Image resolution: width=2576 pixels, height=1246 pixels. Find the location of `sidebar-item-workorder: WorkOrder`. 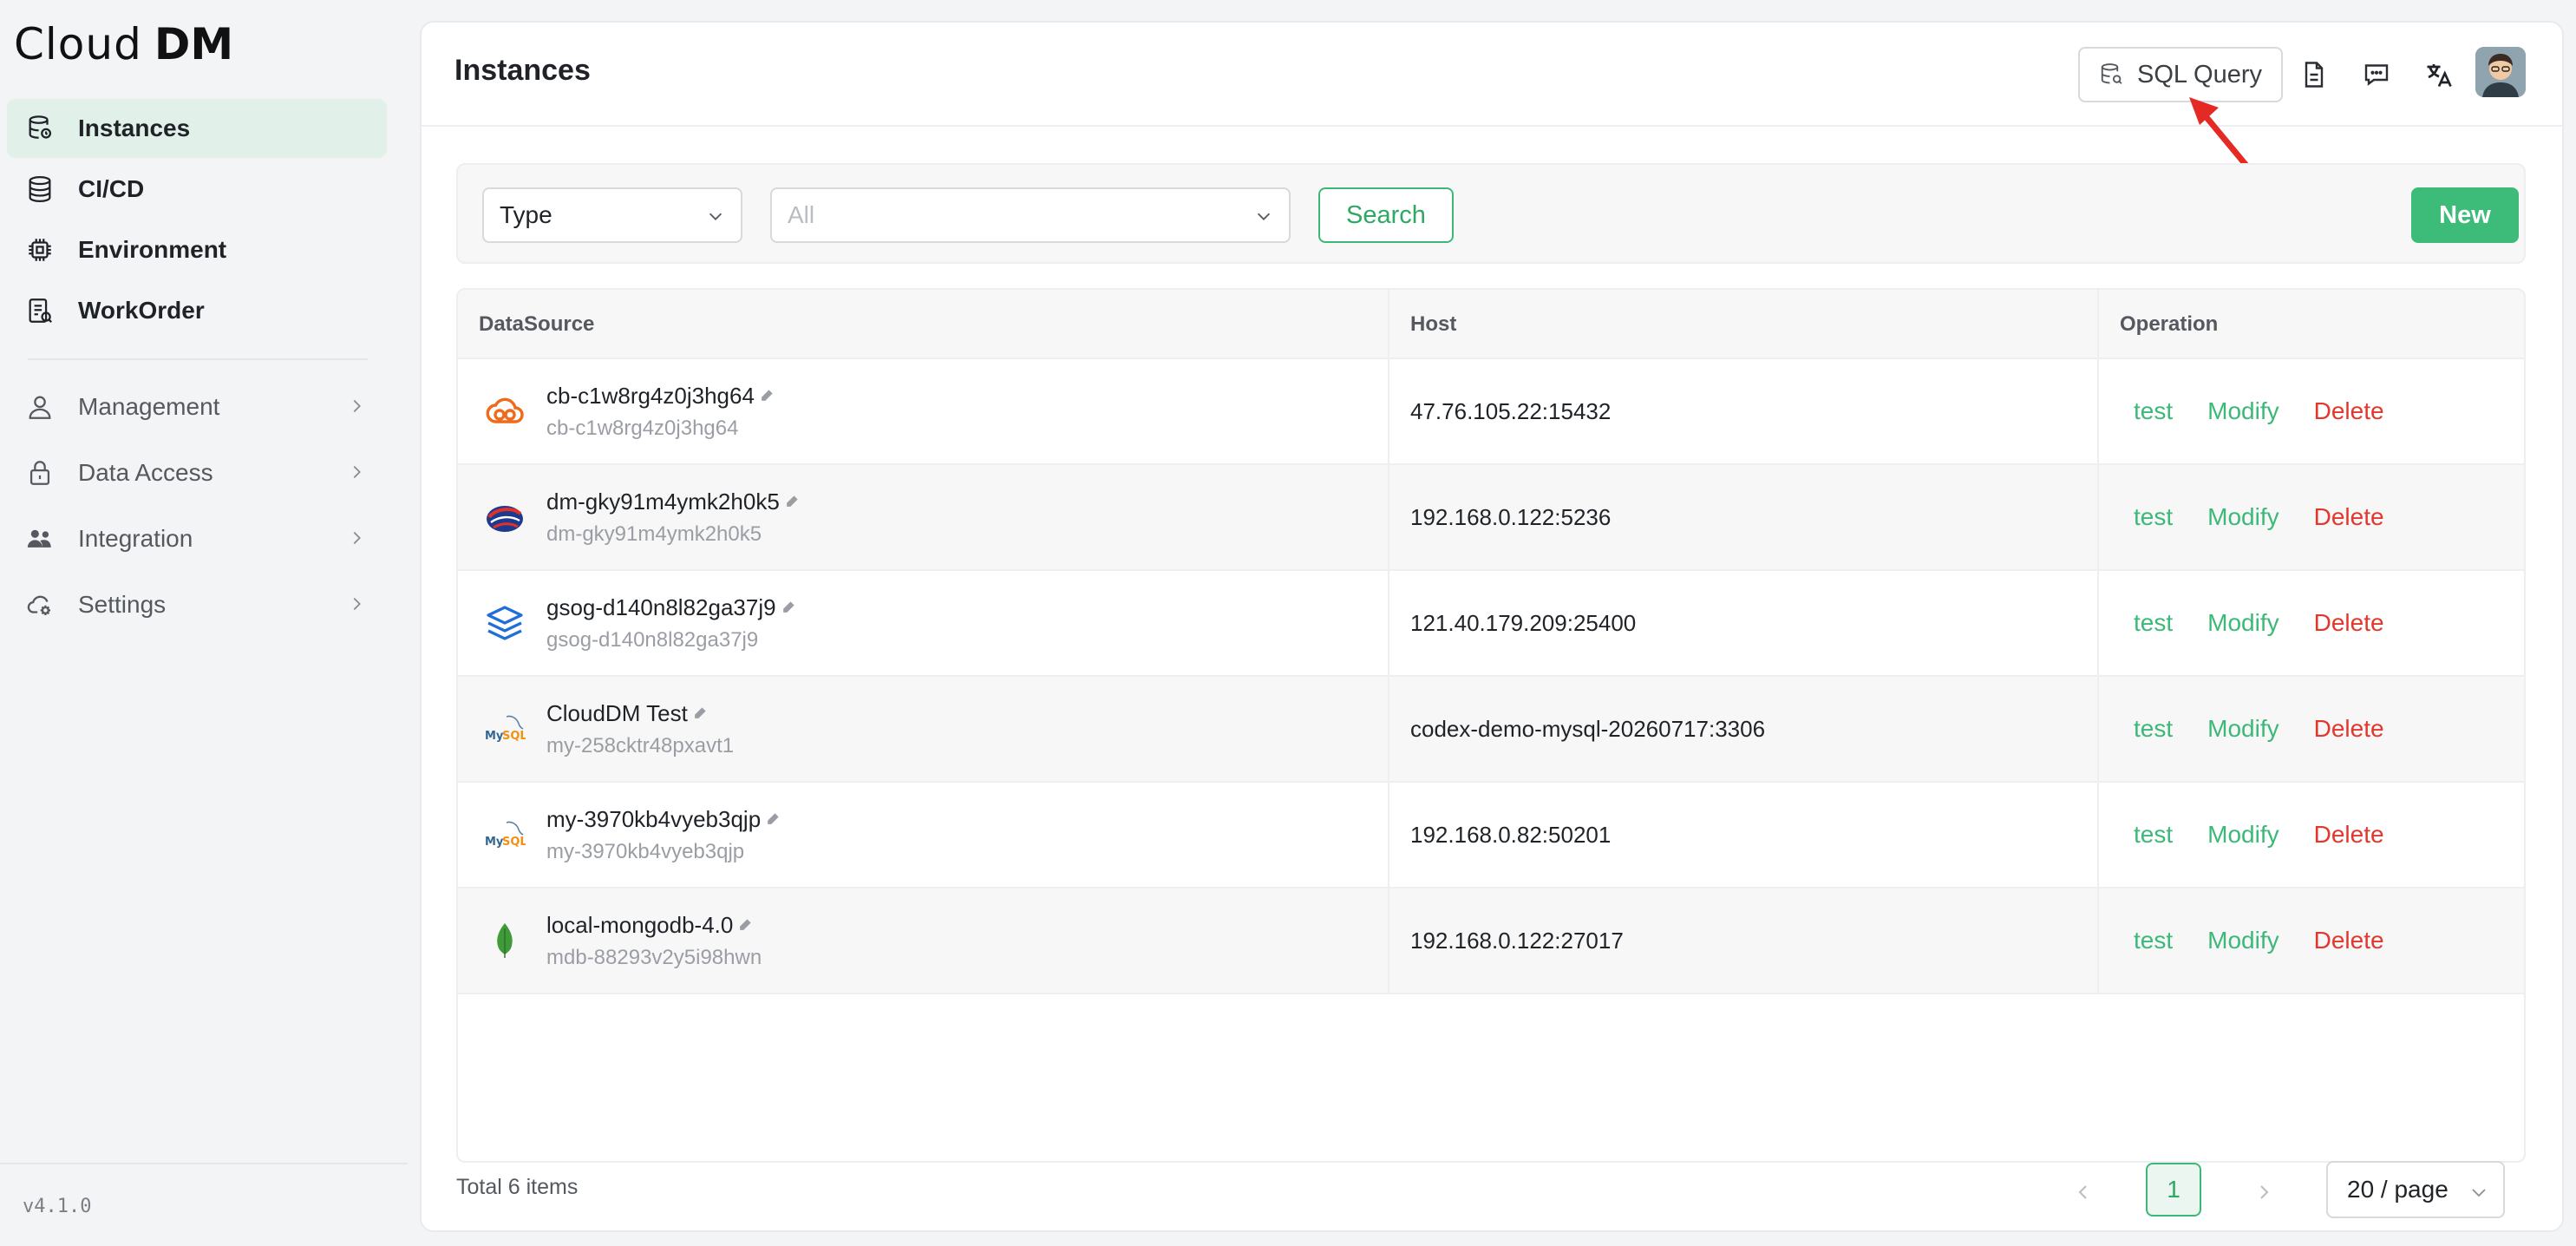

sidebar-item-workorder: WorkOrder is located at coordinates (197, 310).